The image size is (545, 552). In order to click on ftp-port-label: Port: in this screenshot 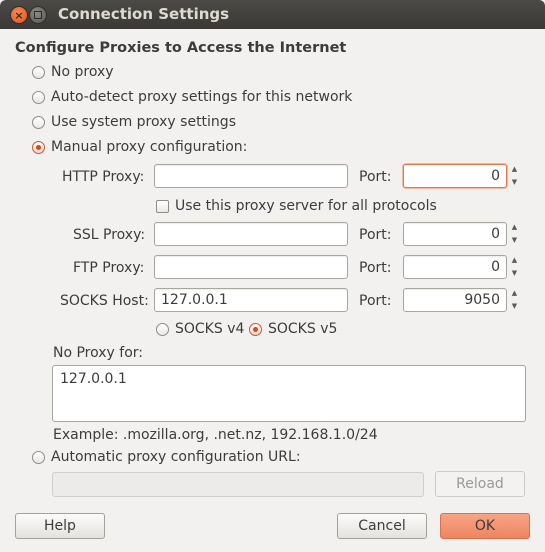, I will do `click(375, 268)`.